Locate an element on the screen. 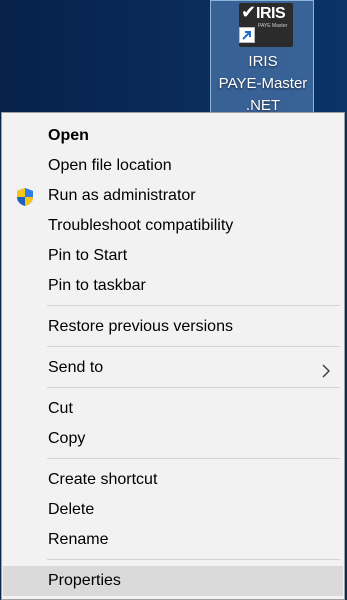 The image size is (347, 600). menu-item-label: Properties is located at coordinates (84, 580).